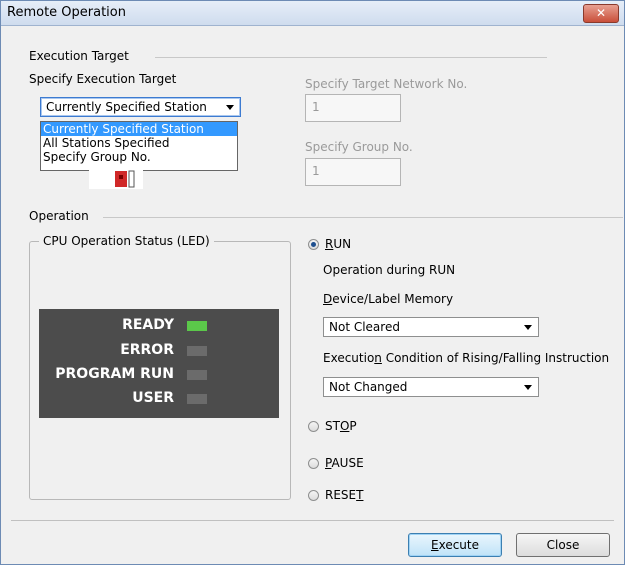 Image resolution: width=625 pixels, height=565 pixels. Describe the element at coordinates (431, 327) in the screenshot. I see `device-label-memory-combo: Not Cleared` at that location.